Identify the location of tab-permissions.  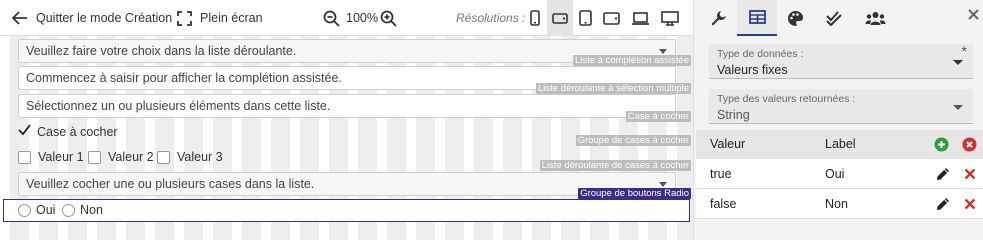
(875, 18).